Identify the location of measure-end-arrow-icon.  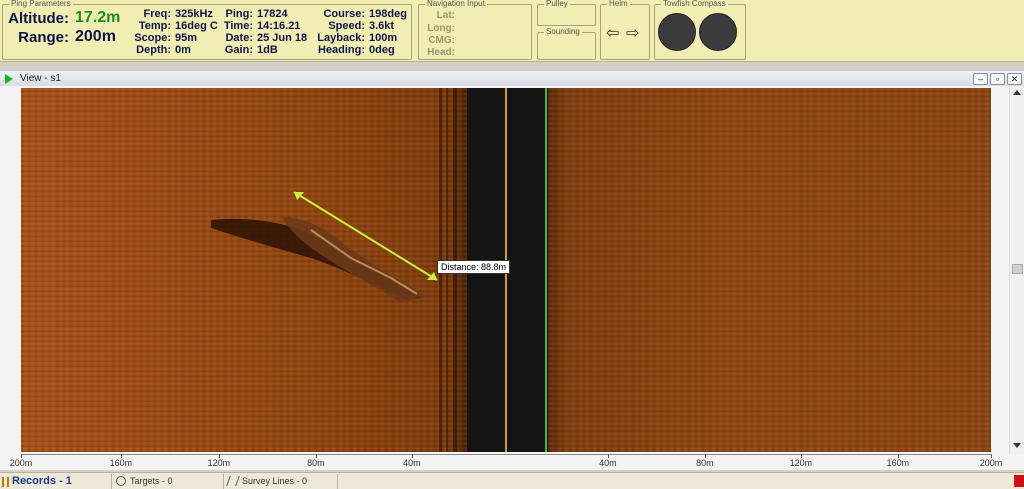
(432, 276).